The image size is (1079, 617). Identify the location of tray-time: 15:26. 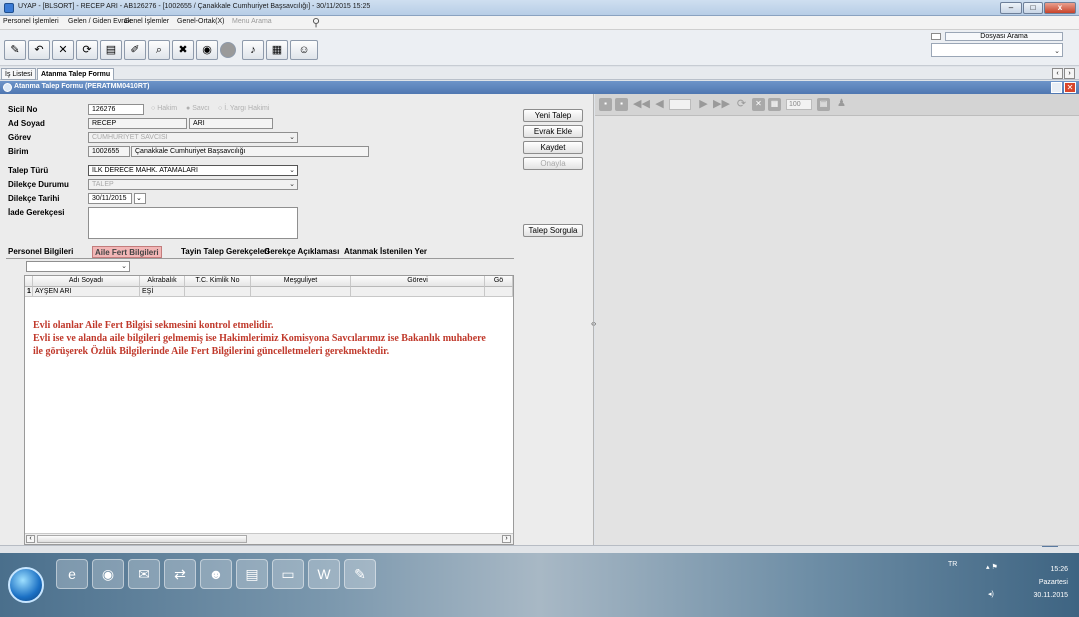
(1043, 569).